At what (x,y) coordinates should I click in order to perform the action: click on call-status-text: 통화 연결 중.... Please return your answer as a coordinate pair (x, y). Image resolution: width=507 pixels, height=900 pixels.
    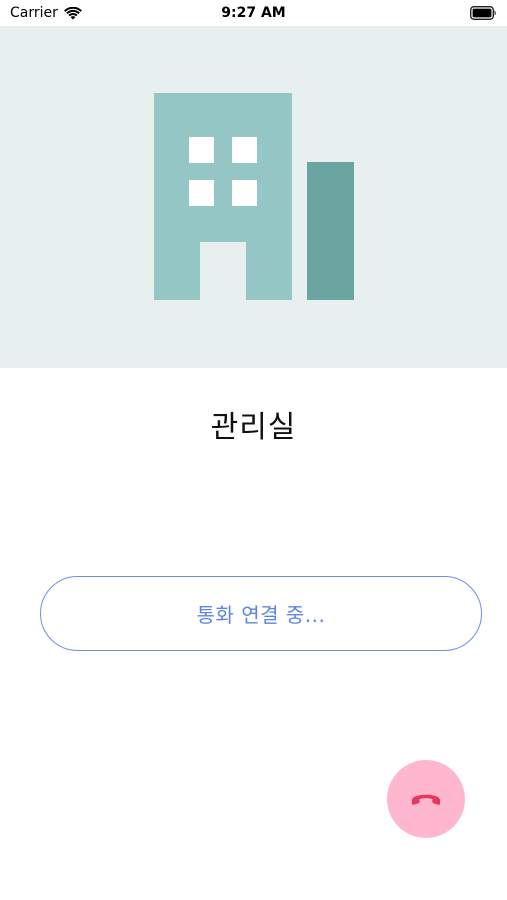
    Looking at the image, I should click on (261, 615).